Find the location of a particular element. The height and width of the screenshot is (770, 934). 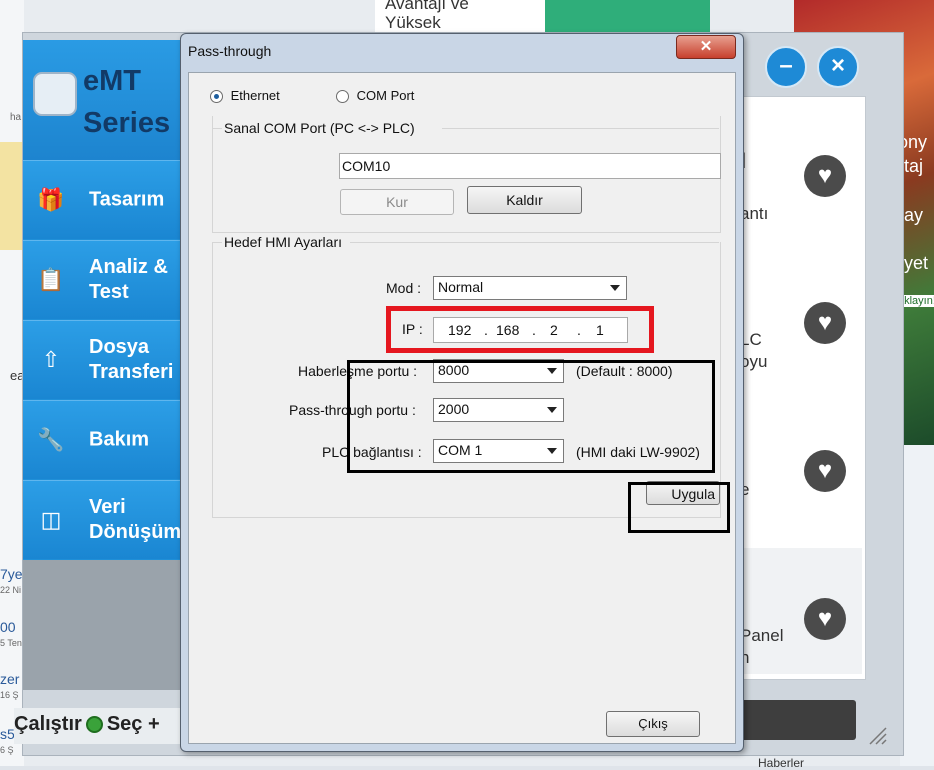

news-line-1: Avantajı ve is located at coordinates (427, 6).